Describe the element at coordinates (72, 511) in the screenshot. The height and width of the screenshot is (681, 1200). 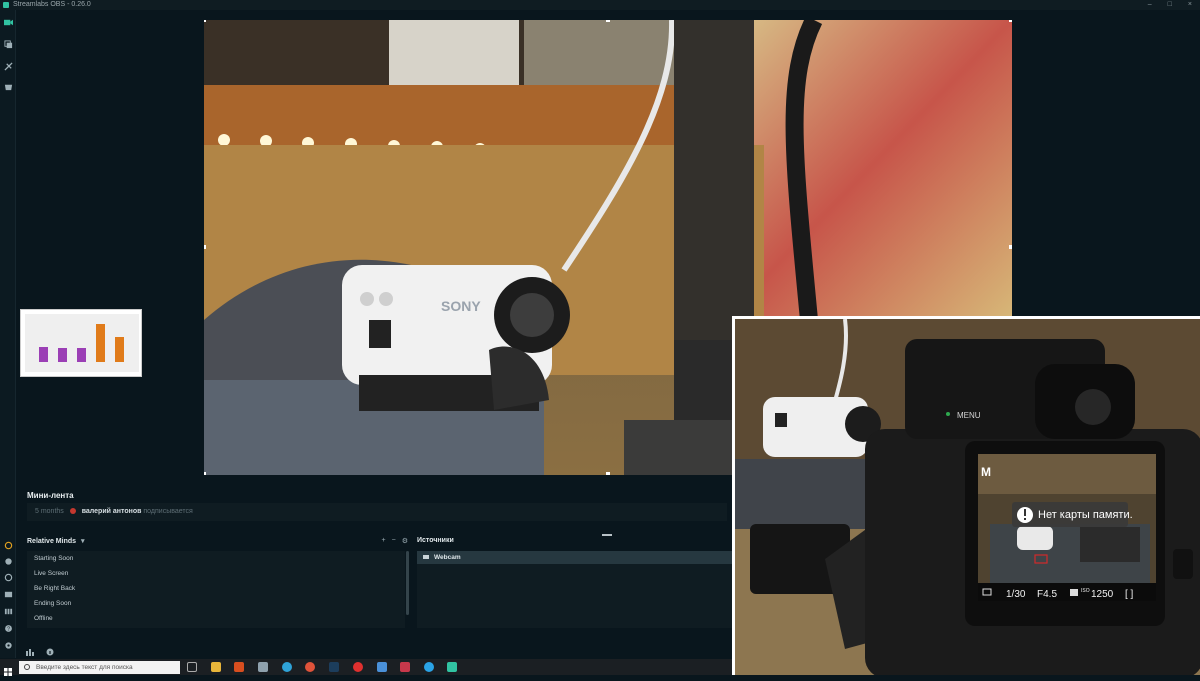
I see `subscriber-icon` at that location.